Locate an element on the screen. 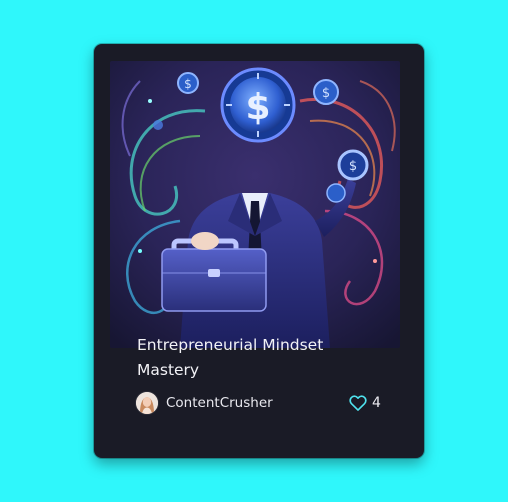 This screenshot has height=502, width=508. avatar is located at coordinates (147, 403).